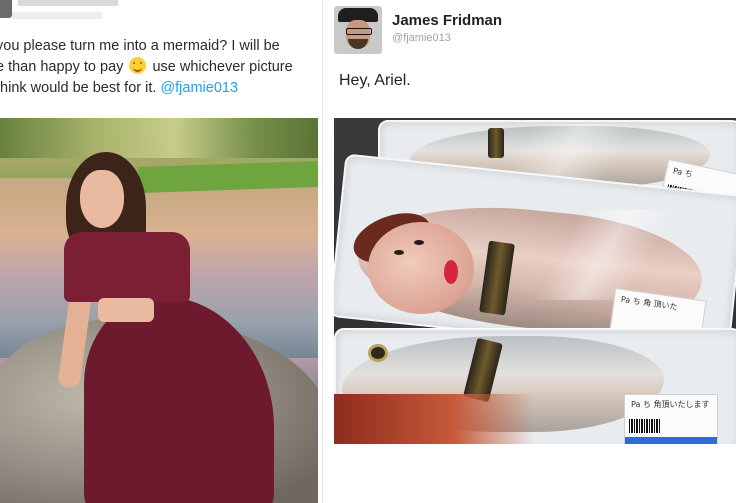 This screenshot has width=736, height=503. I want to click on requester-avatar, so click(6, 9).